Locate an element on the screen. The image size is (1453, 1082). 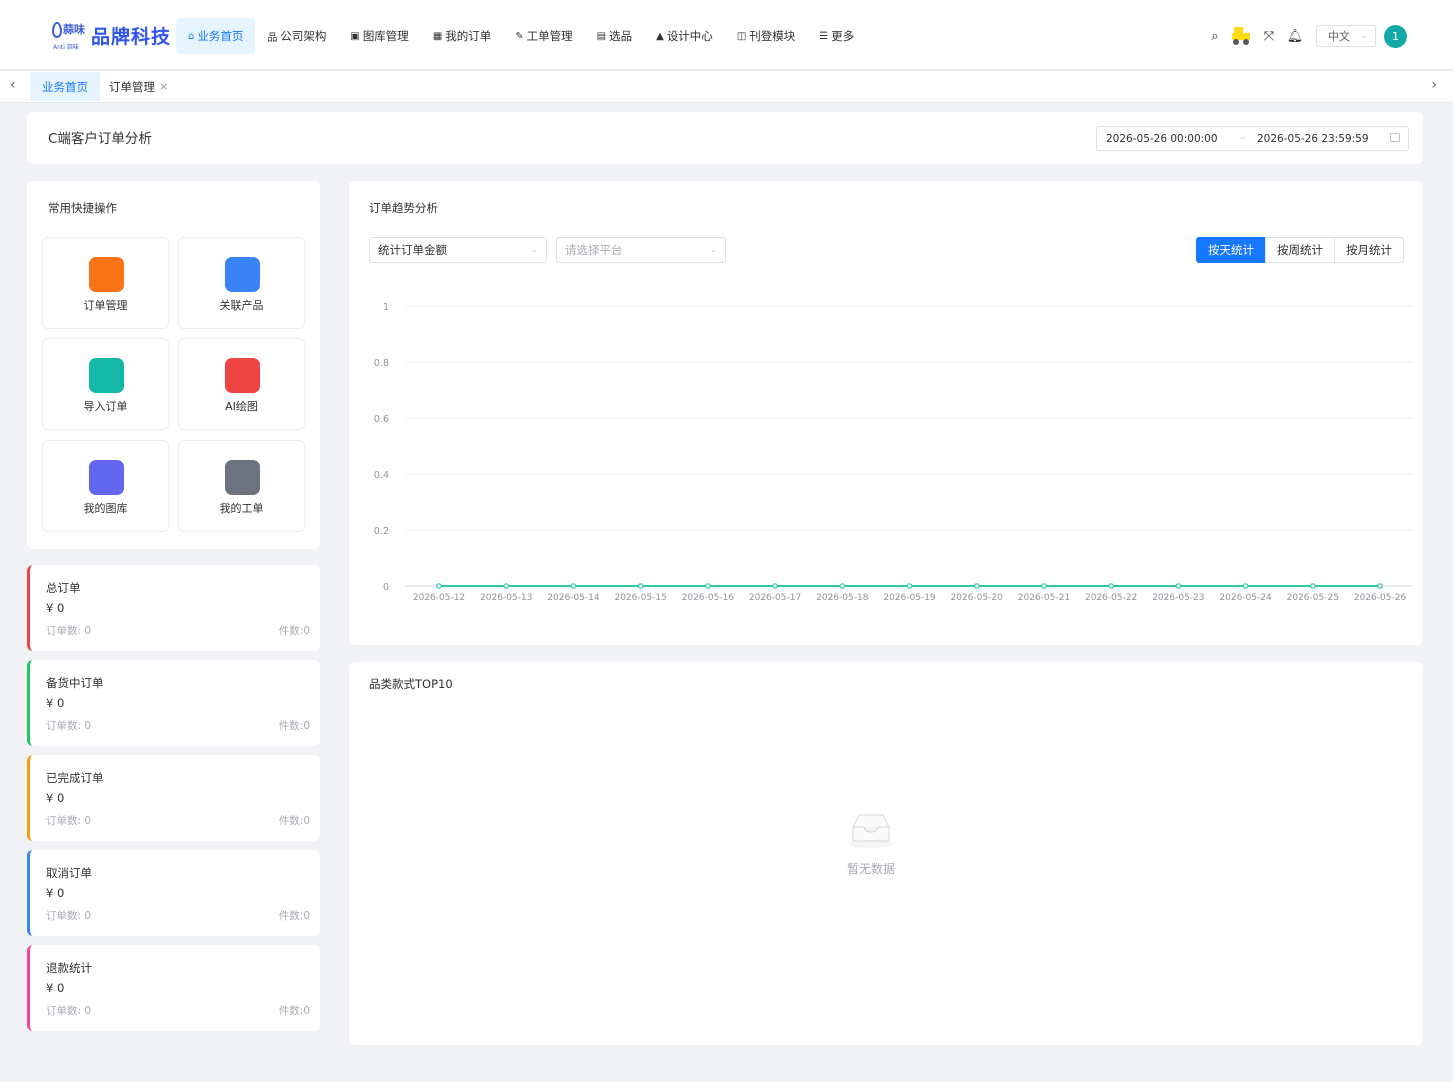
home-icon: ⌂ is located at coordinates (191, 36).